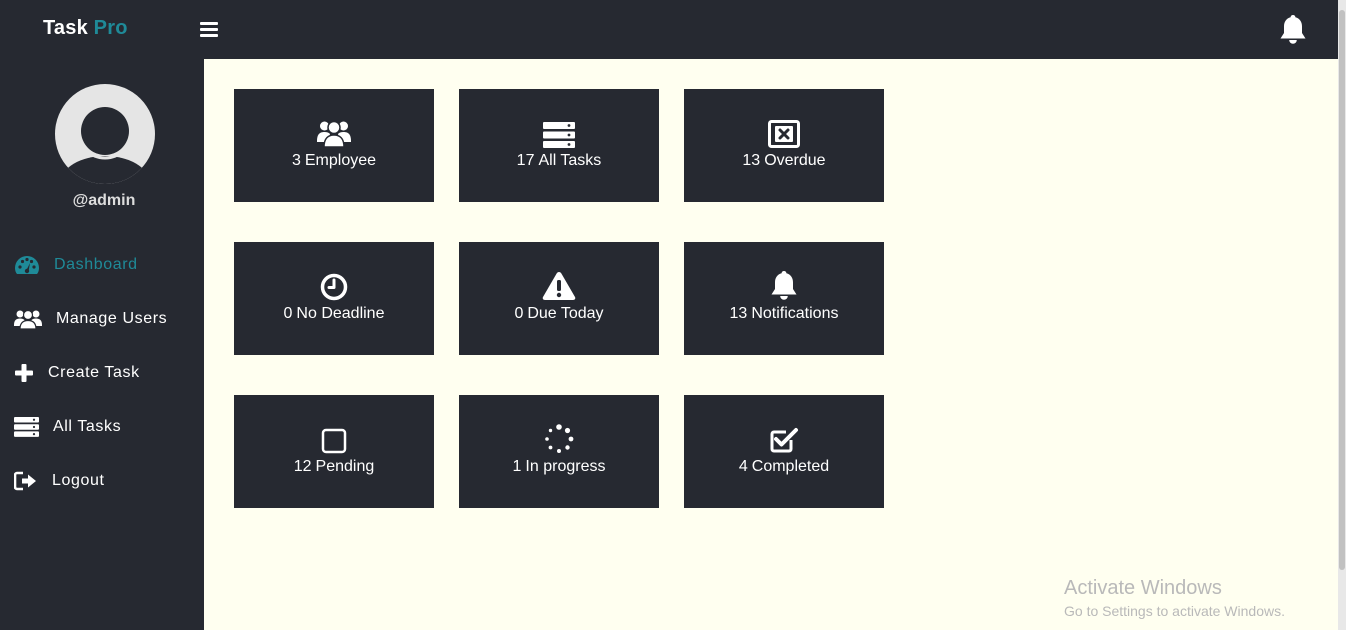  Describe the element at coordinates (784, 439) in the screenshot. I see `check-square-icon` at that location.